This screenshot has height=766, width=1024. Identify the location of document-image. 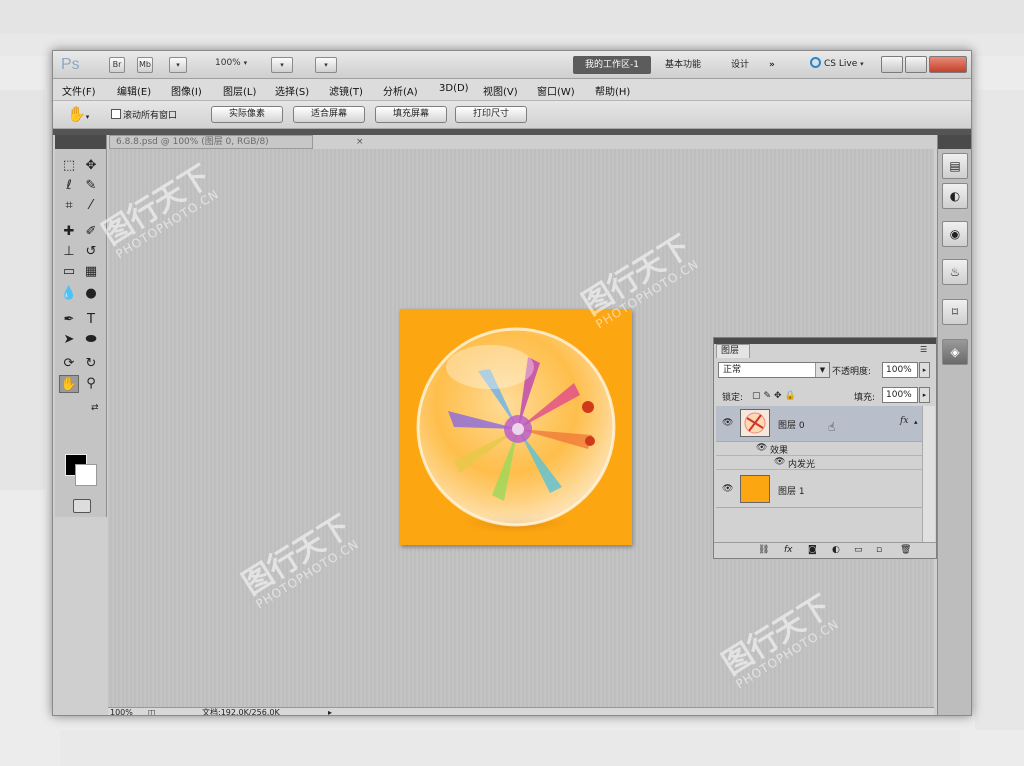
(516, 427).